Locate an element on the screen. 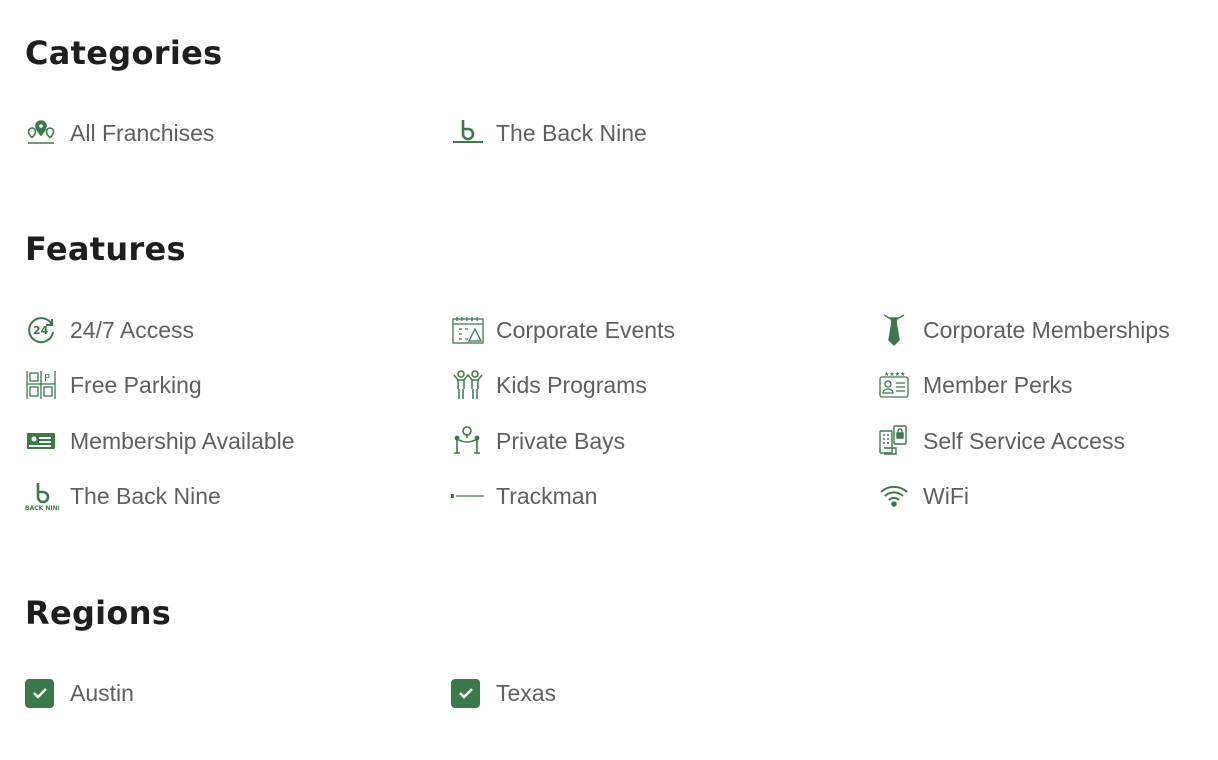  back-nine-logo-icon is located at coordinates (468, 133).